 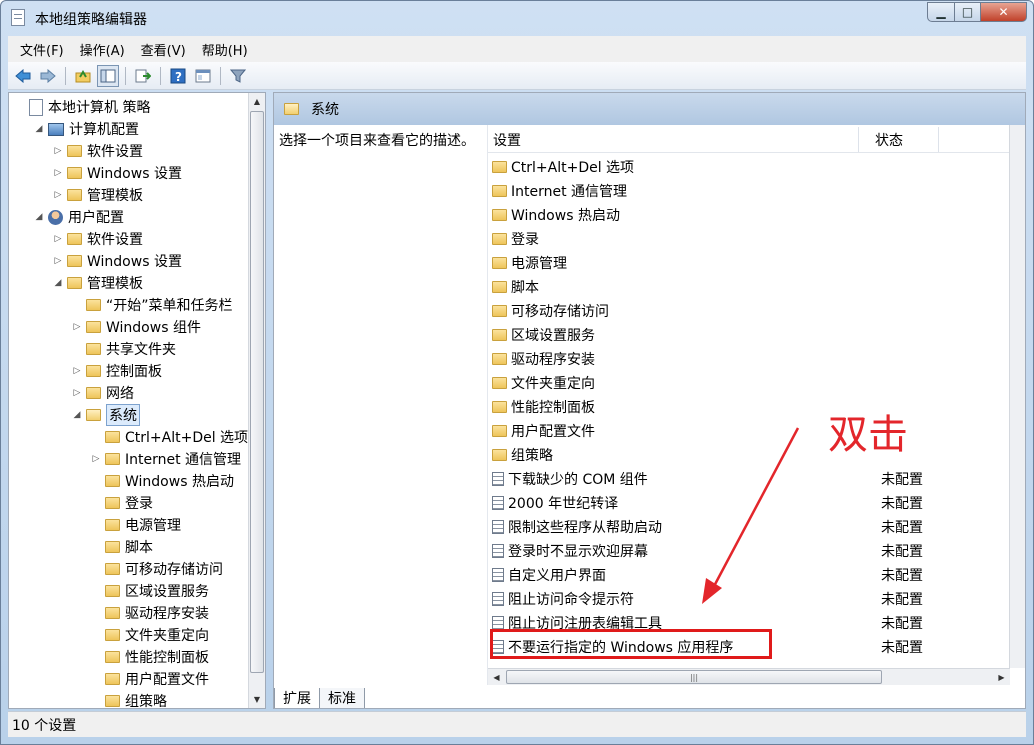 I want to click on tree-item: 文件夹重定向, so click(x=150, y=635).